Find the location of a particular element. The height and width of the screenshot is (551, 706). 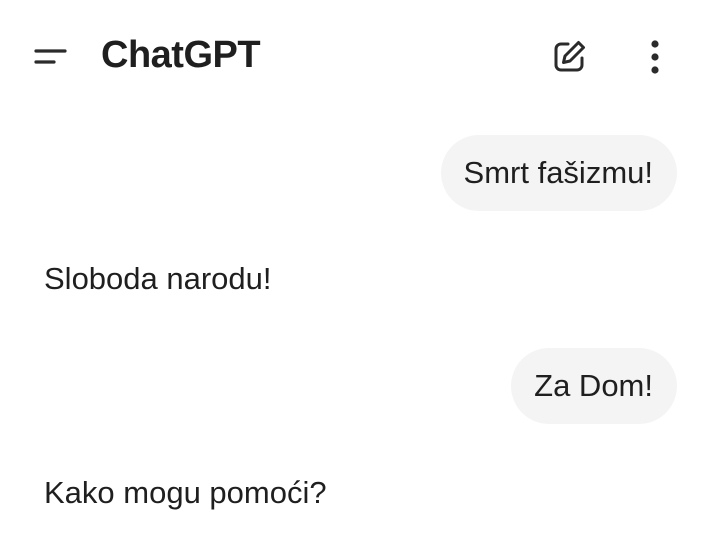

assistant-message: Sloboda narodu! is located at coordinates (158, 278).